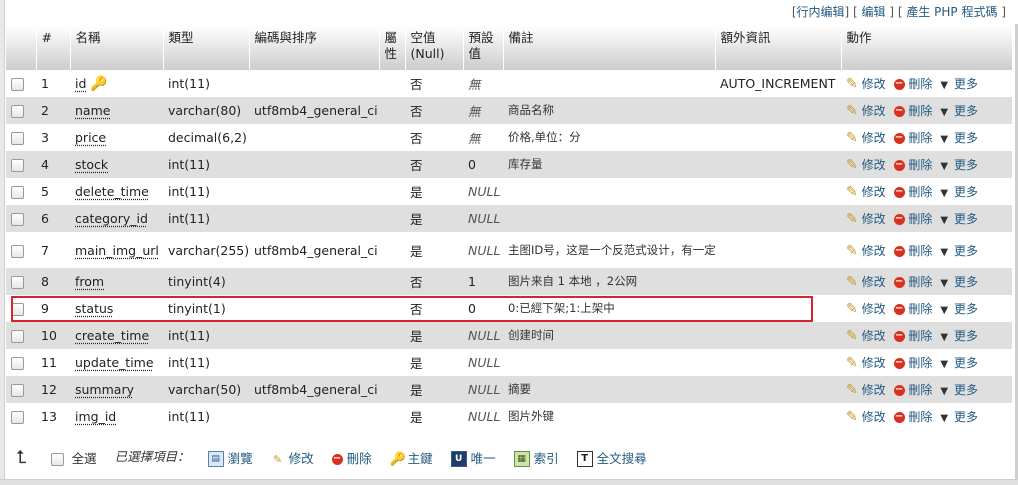 This screenshot has width=1018, height=485. What do you see at coordinates (292, 457) in the screenshot?
I see `bulk-change-button: ✎ 修改` at bounding box center [292, 457].